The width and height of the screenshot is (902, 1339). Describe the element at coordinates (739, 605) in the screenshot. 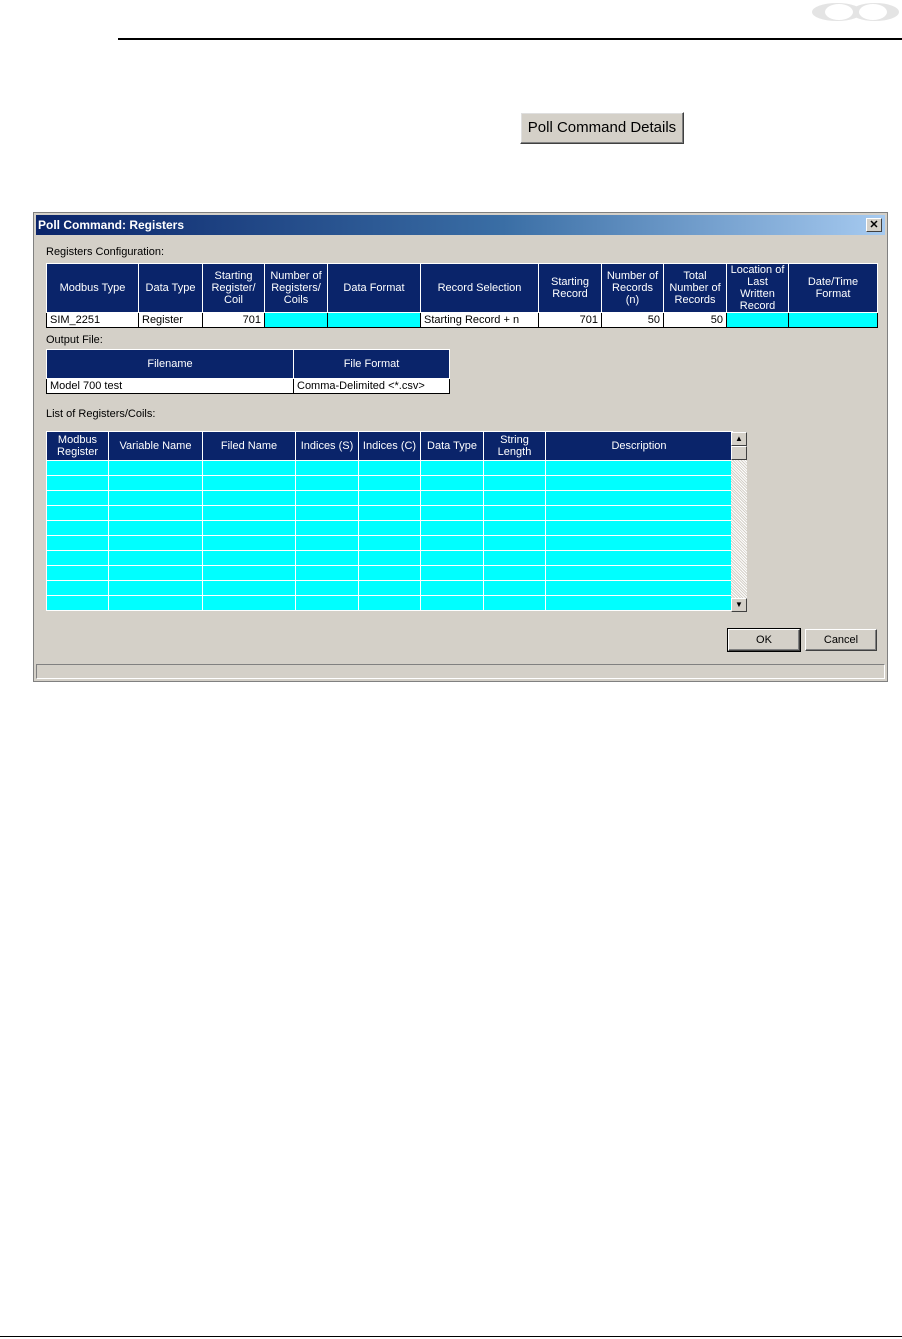

I see `scroll-down-arrow-icon: ▼` at that location.